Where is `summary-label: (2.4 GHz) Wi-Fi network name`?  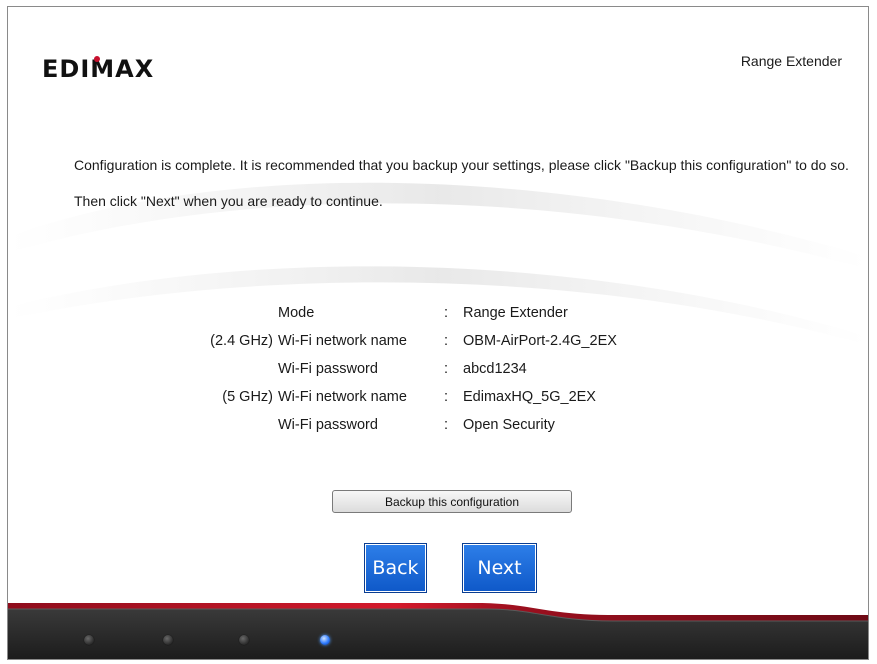
summary-label: (2.4 GHz) Wi-Fi network name is located at coordinates (224, 341).